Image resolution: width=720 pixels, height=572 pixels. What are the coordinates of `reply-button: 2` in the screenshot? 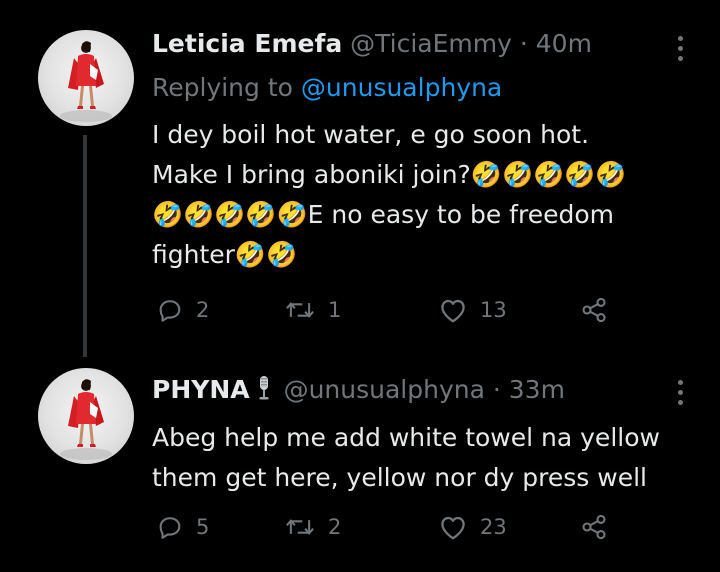 It's located at (182, 310).